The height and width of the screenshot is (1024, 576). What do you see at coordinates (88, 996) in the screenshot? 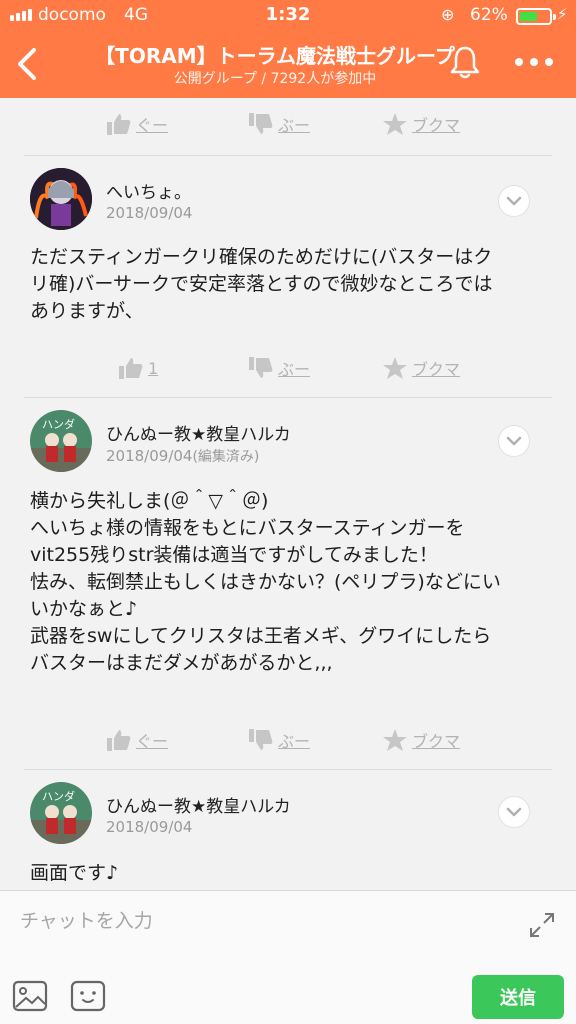
I see `sticker-icon` at bounding box center [88, 996].